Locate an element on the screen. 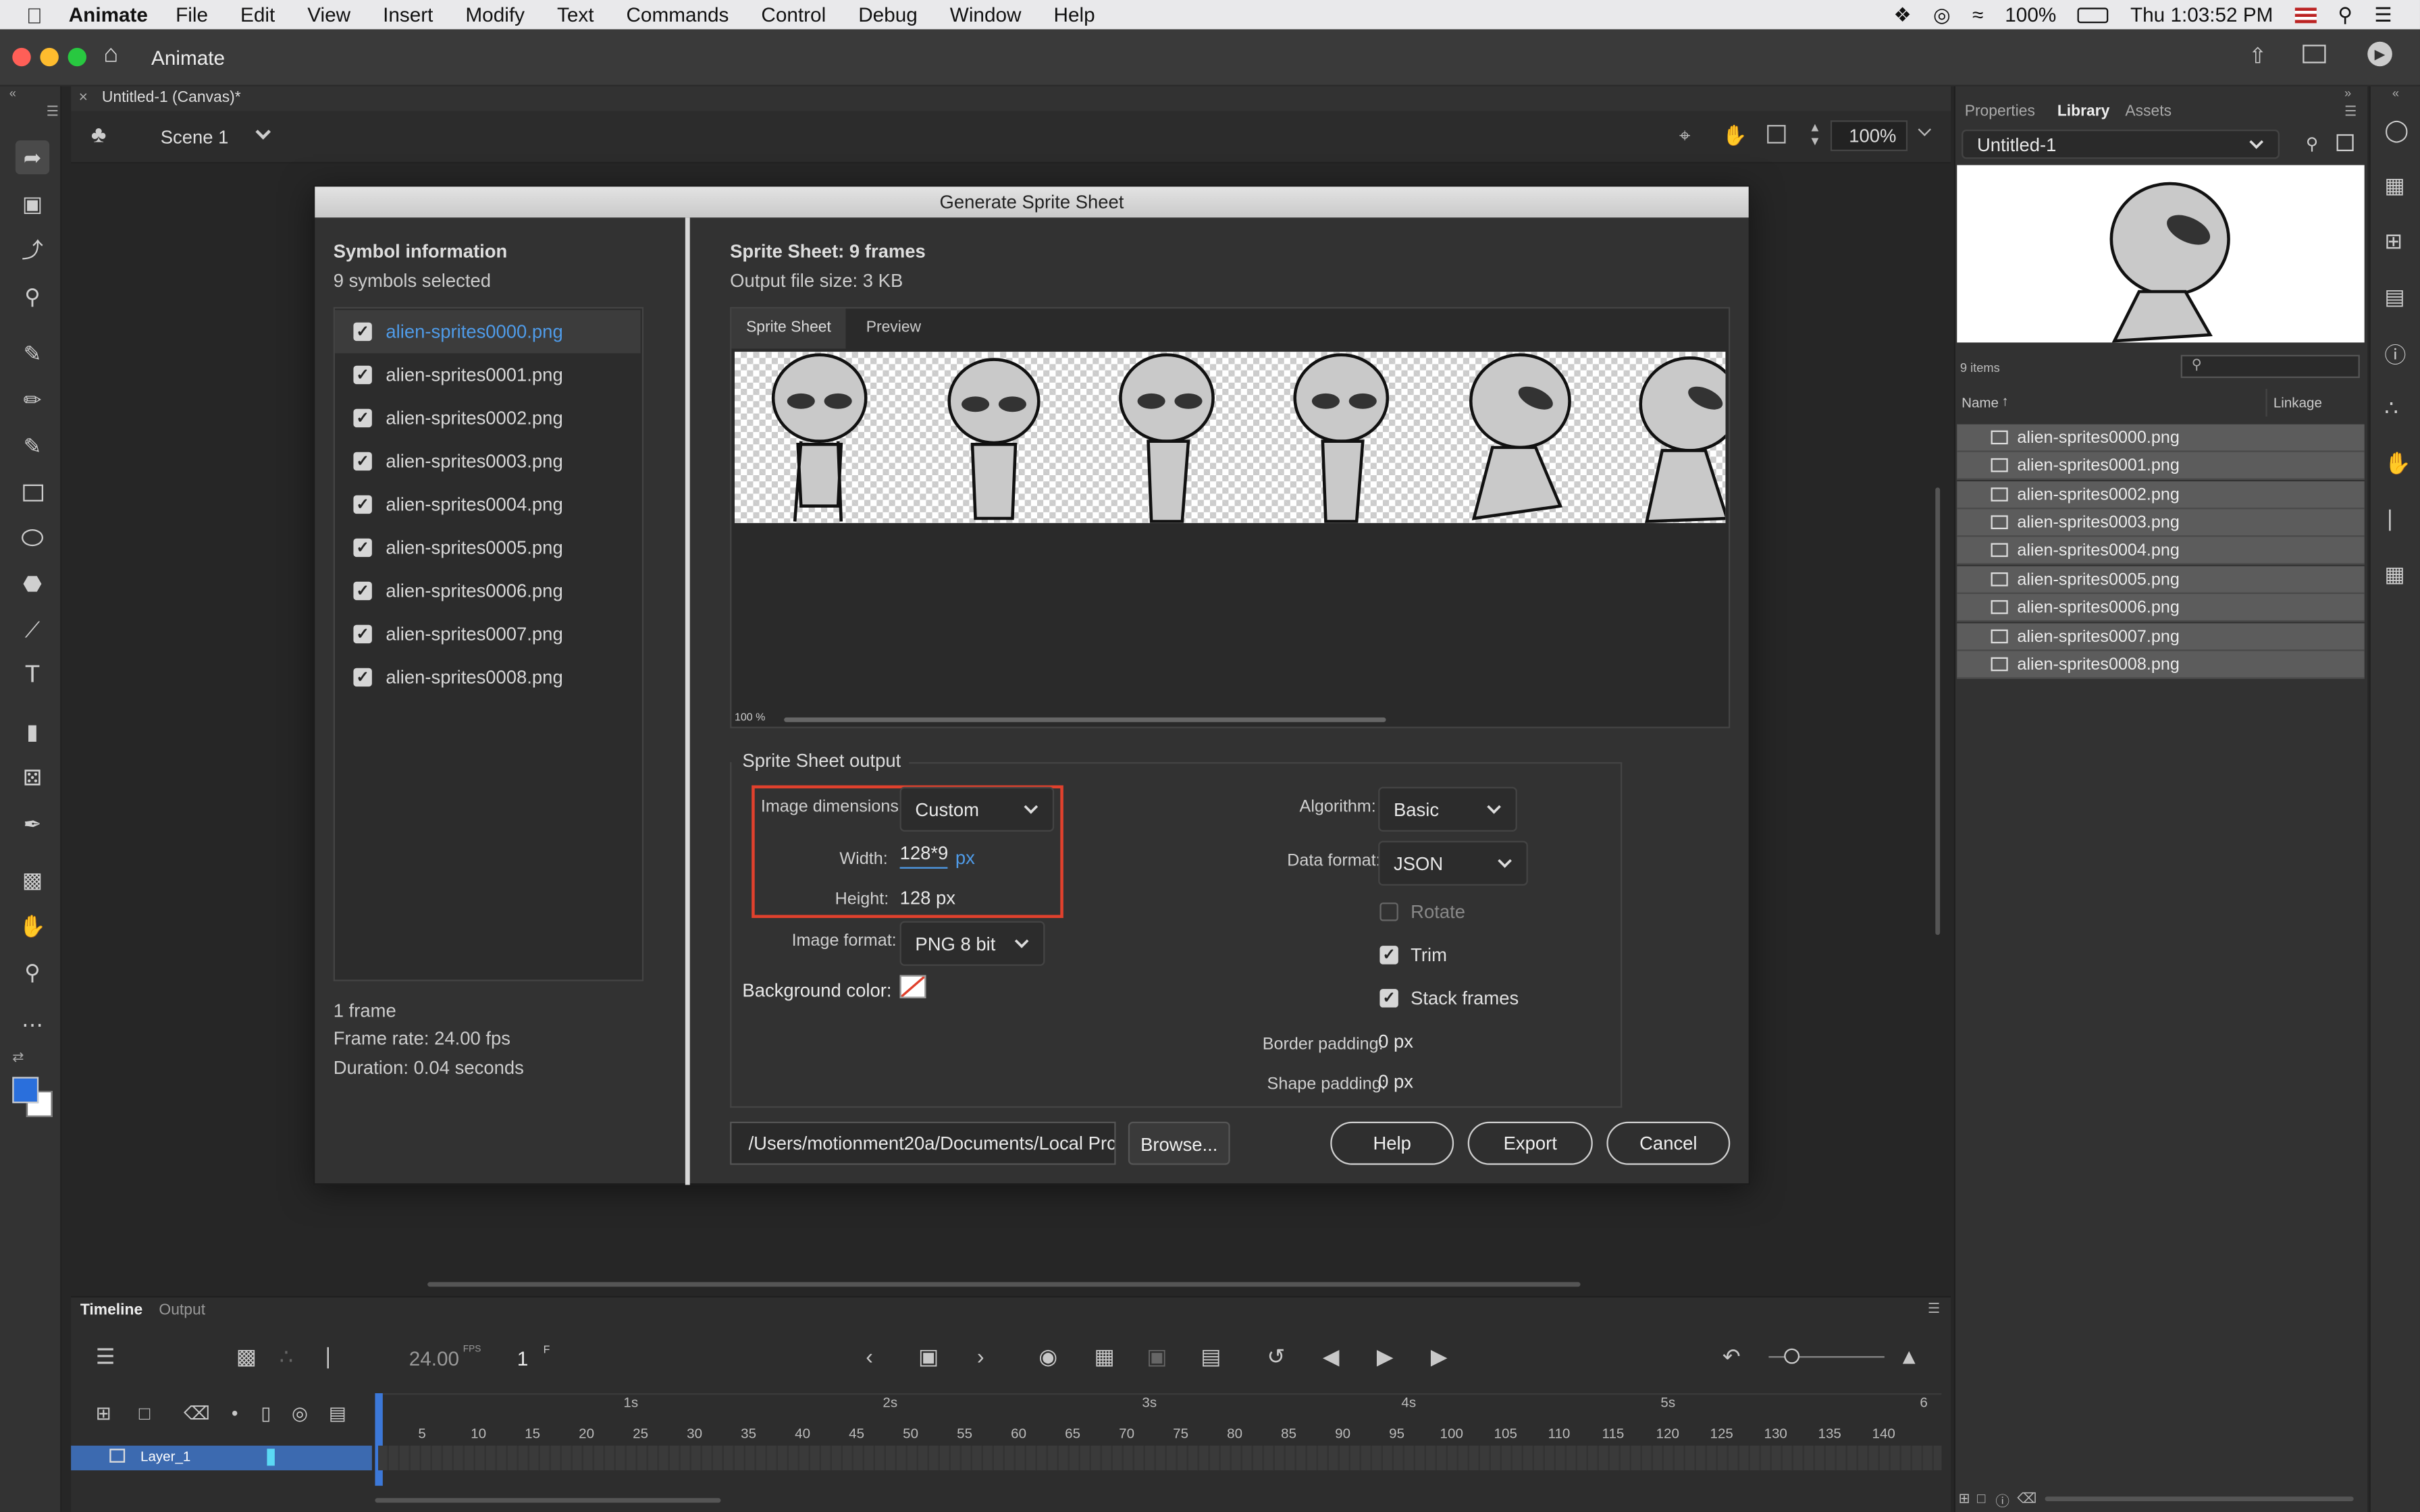 The height and width of the screenshot is (1512, 2420). onion-skin-icon: ◉ is located at coordinates (1047, 1357).